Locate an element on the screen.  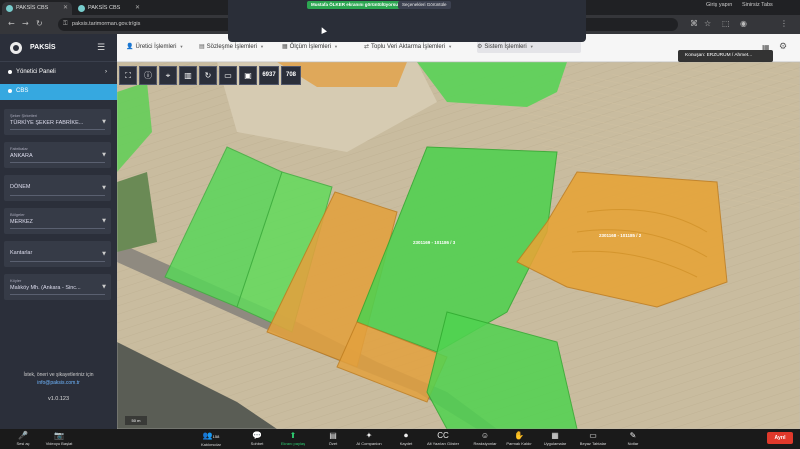
translate-icon: ⌘ is located at coordinates (694, 23).